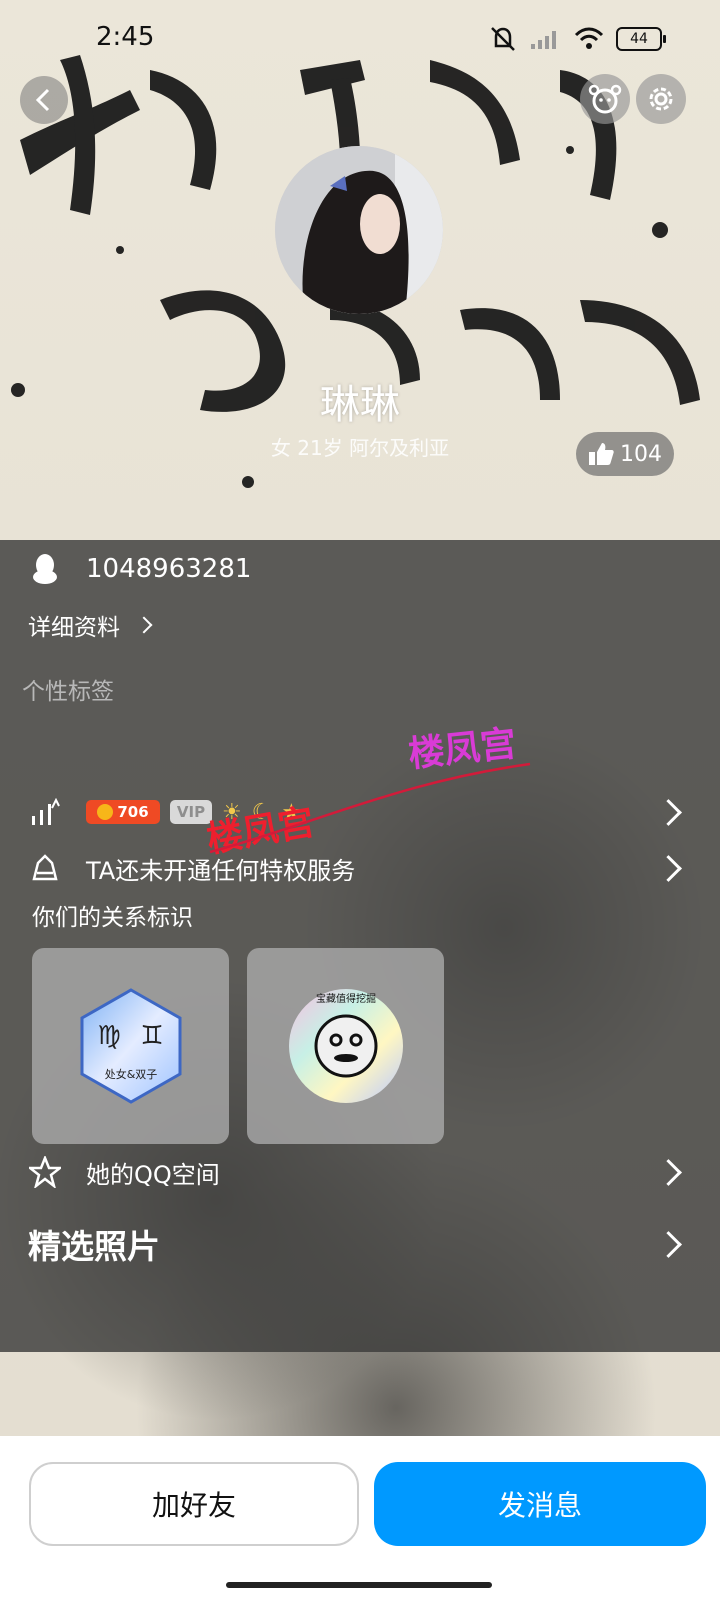 The image size is (720, 1600). What do you see at coordinates (601, 454) in the screenshot?
I see `thumbs-up-icon` at bounding box center [601, 454].